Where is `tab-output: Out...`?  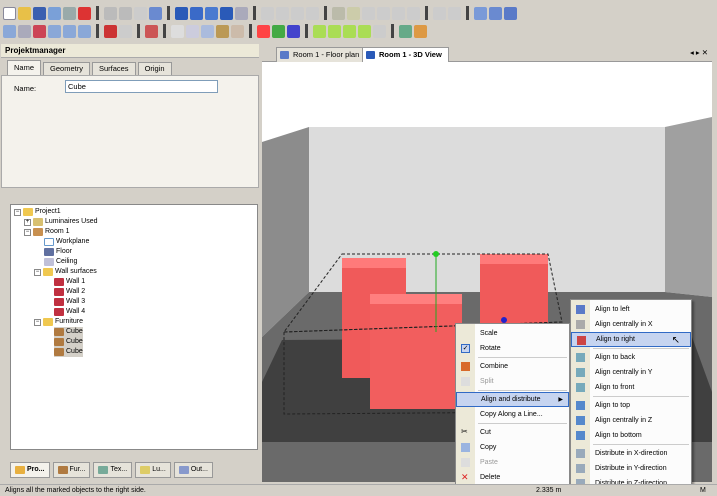
tab-output: Out... is located at coordinates (193, 470).